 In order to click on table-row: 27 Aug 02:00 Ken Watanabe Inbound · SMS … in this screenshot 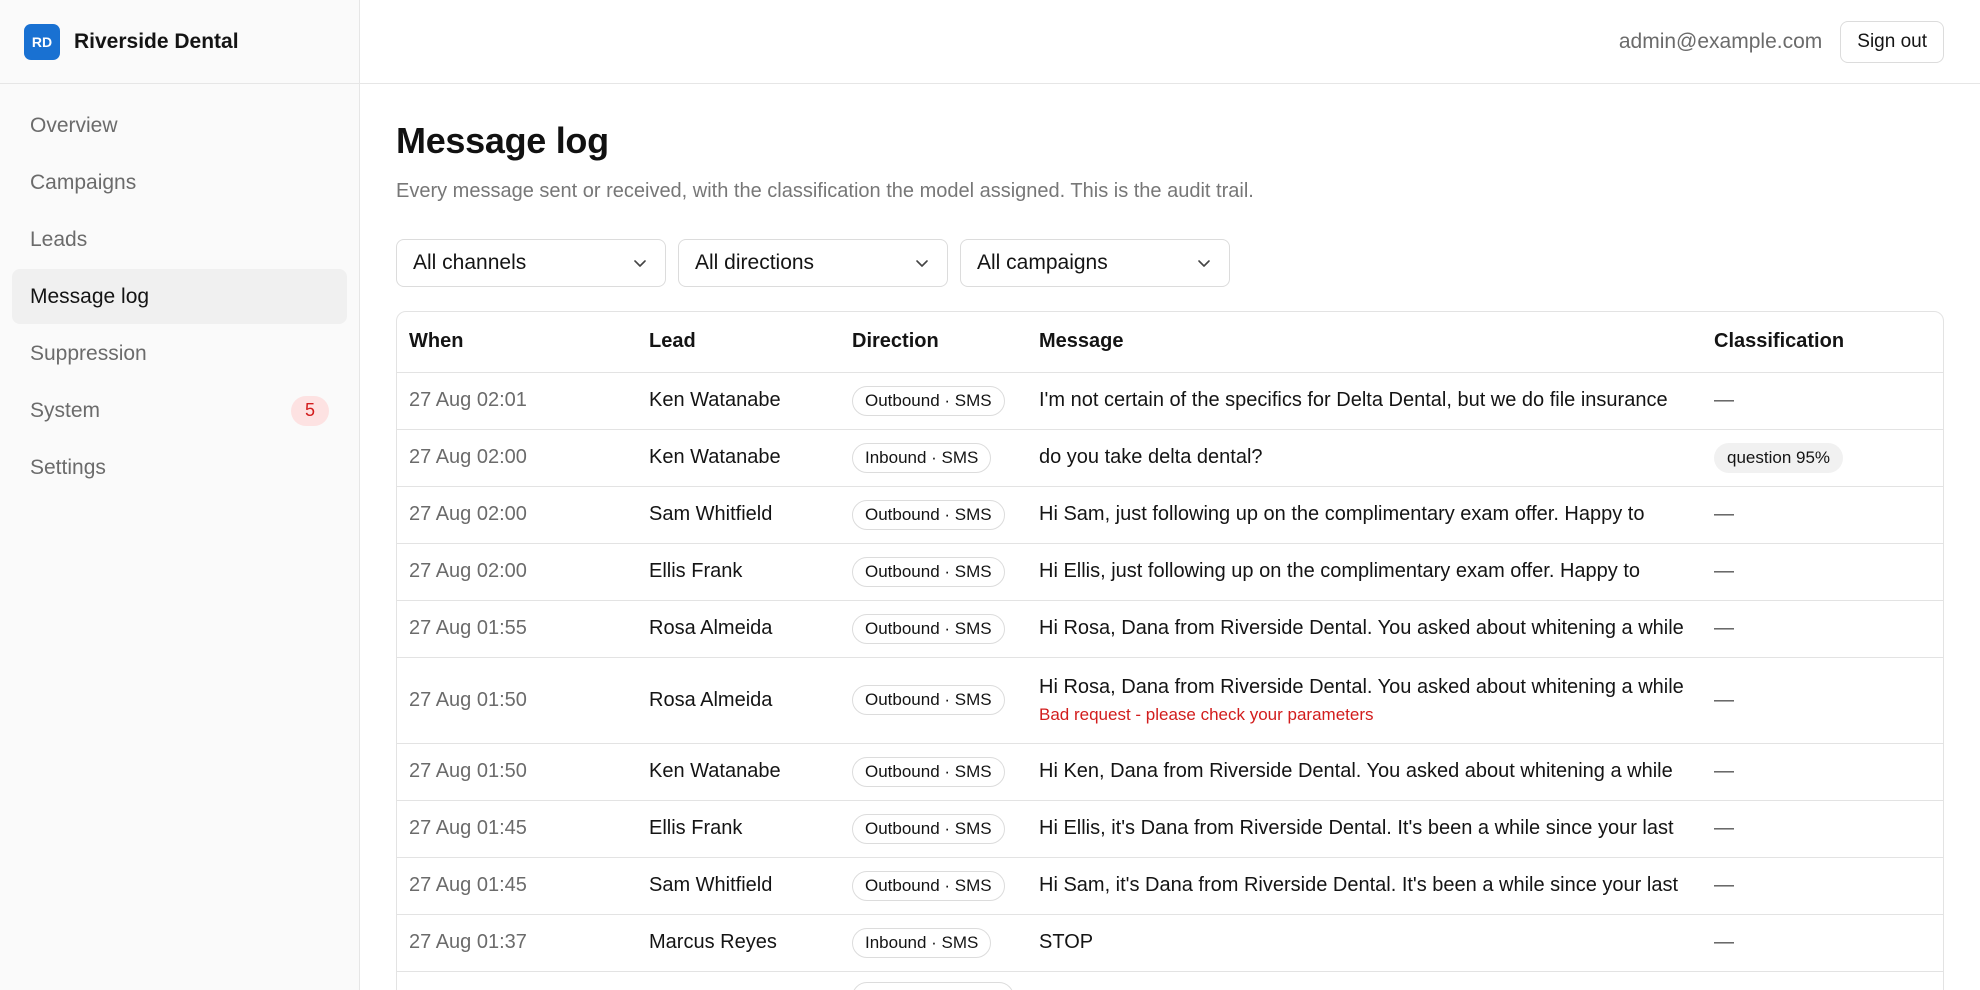, I will do `click(1170, 458)`.